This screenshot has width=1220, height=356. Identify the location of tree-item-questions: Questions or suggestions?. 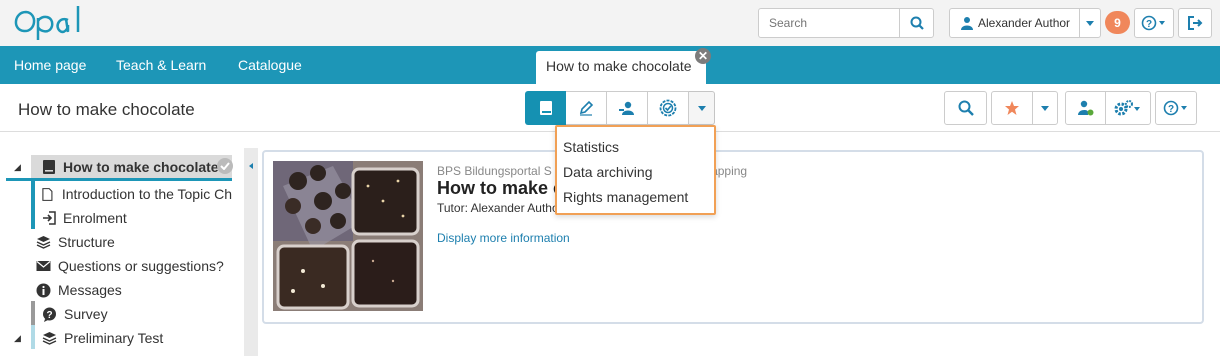
(130, 266).